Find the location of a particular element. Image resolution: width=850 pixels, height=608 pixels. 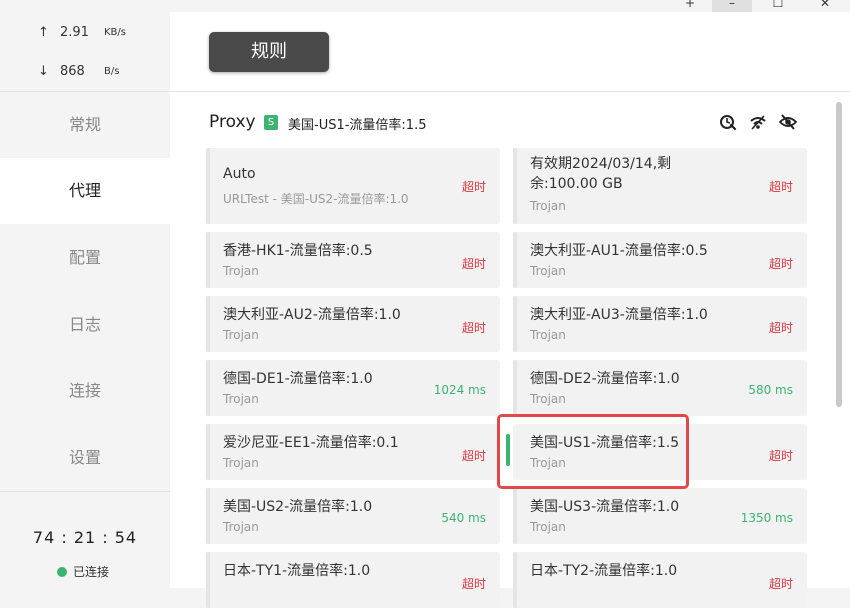

download-speed-unit: B/s is located at coordinates (112, 71).